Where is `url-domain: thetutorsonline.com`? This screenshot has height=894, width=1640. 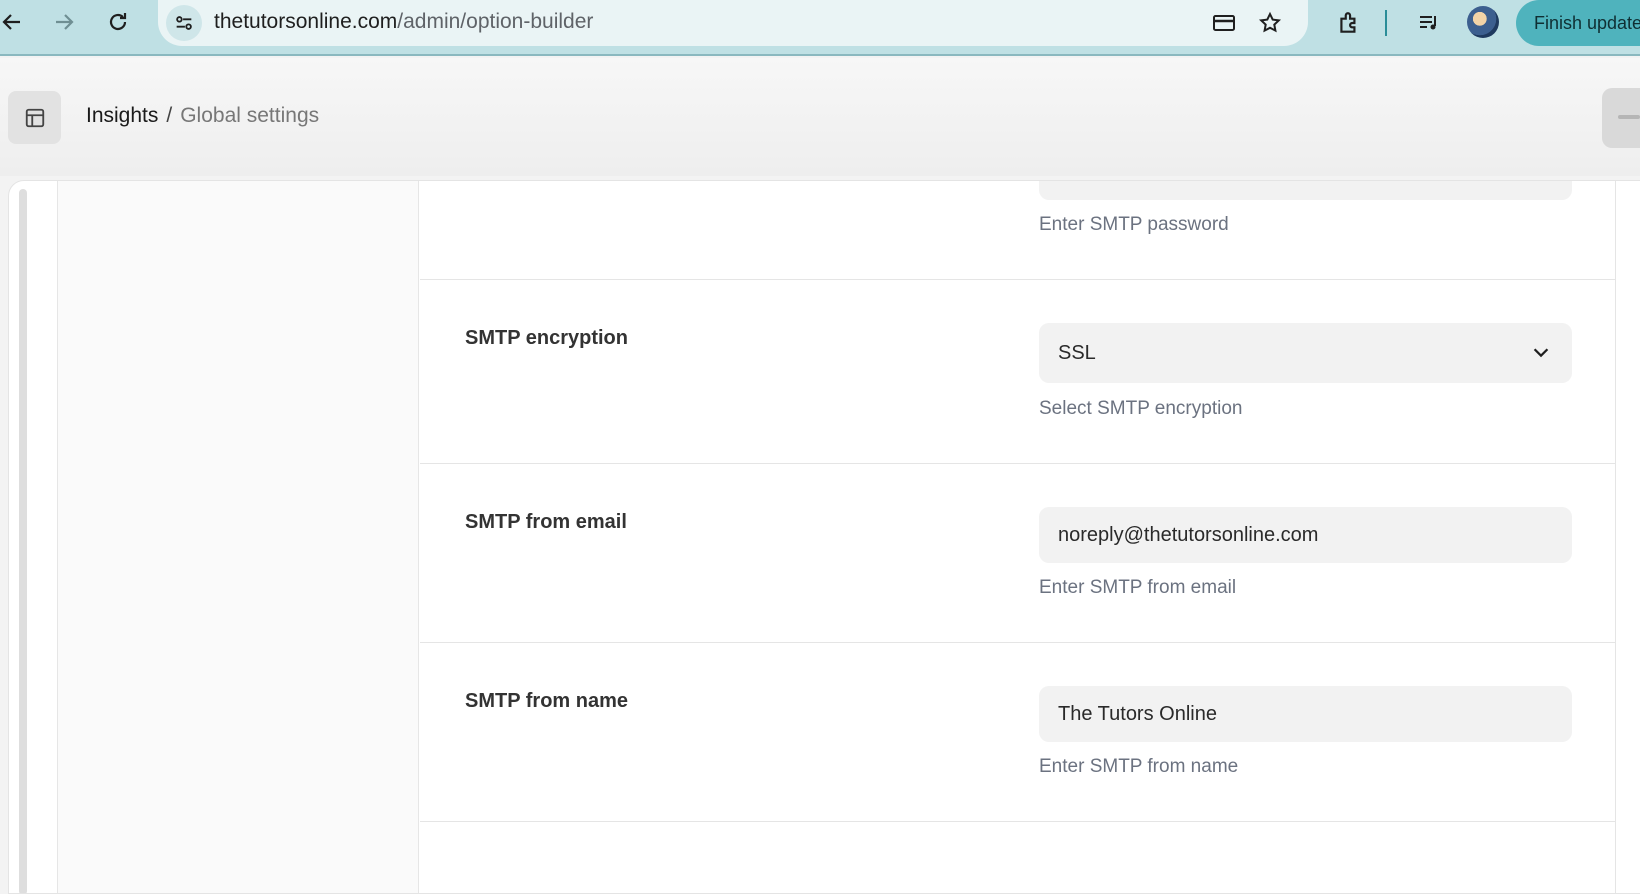 url-domain: thetutorsonline.com is located at coordinates (306, 21).